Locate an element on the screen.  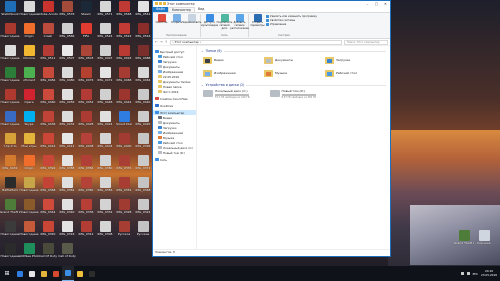
desktop-icon: Chrome is located at coordinates (29, 56).